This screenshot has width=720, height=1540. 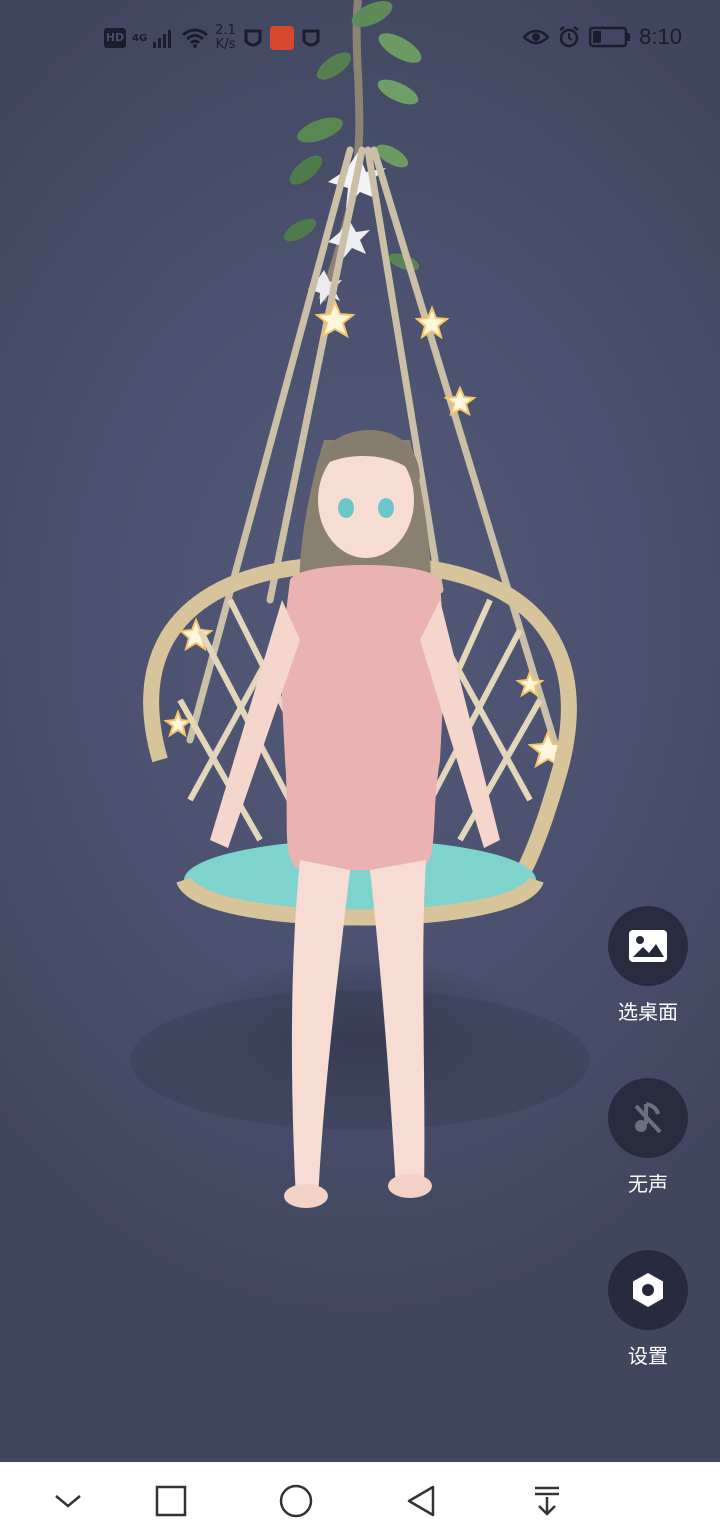 I want to click on notification-pulldown-button, so click(x=547, y=1501).